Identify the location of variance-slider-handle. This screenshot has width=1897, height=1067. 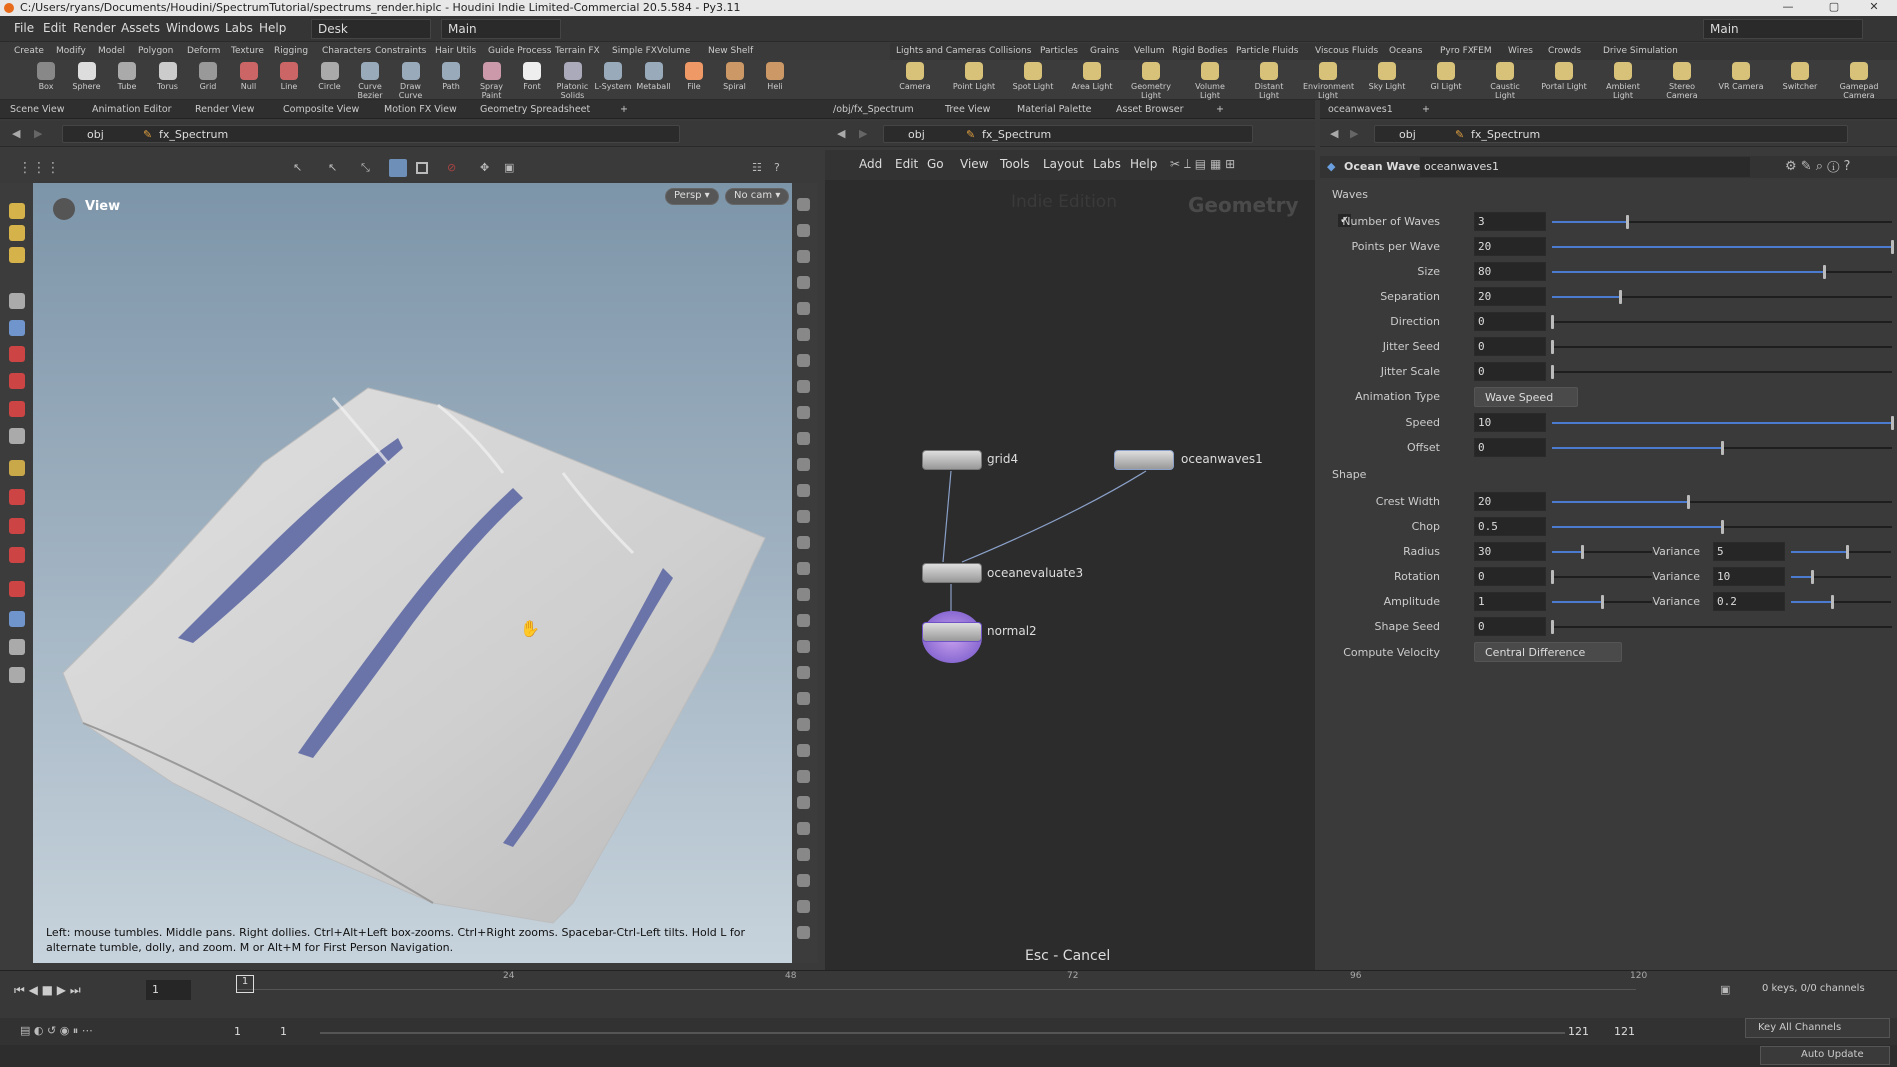
(1847, 552).